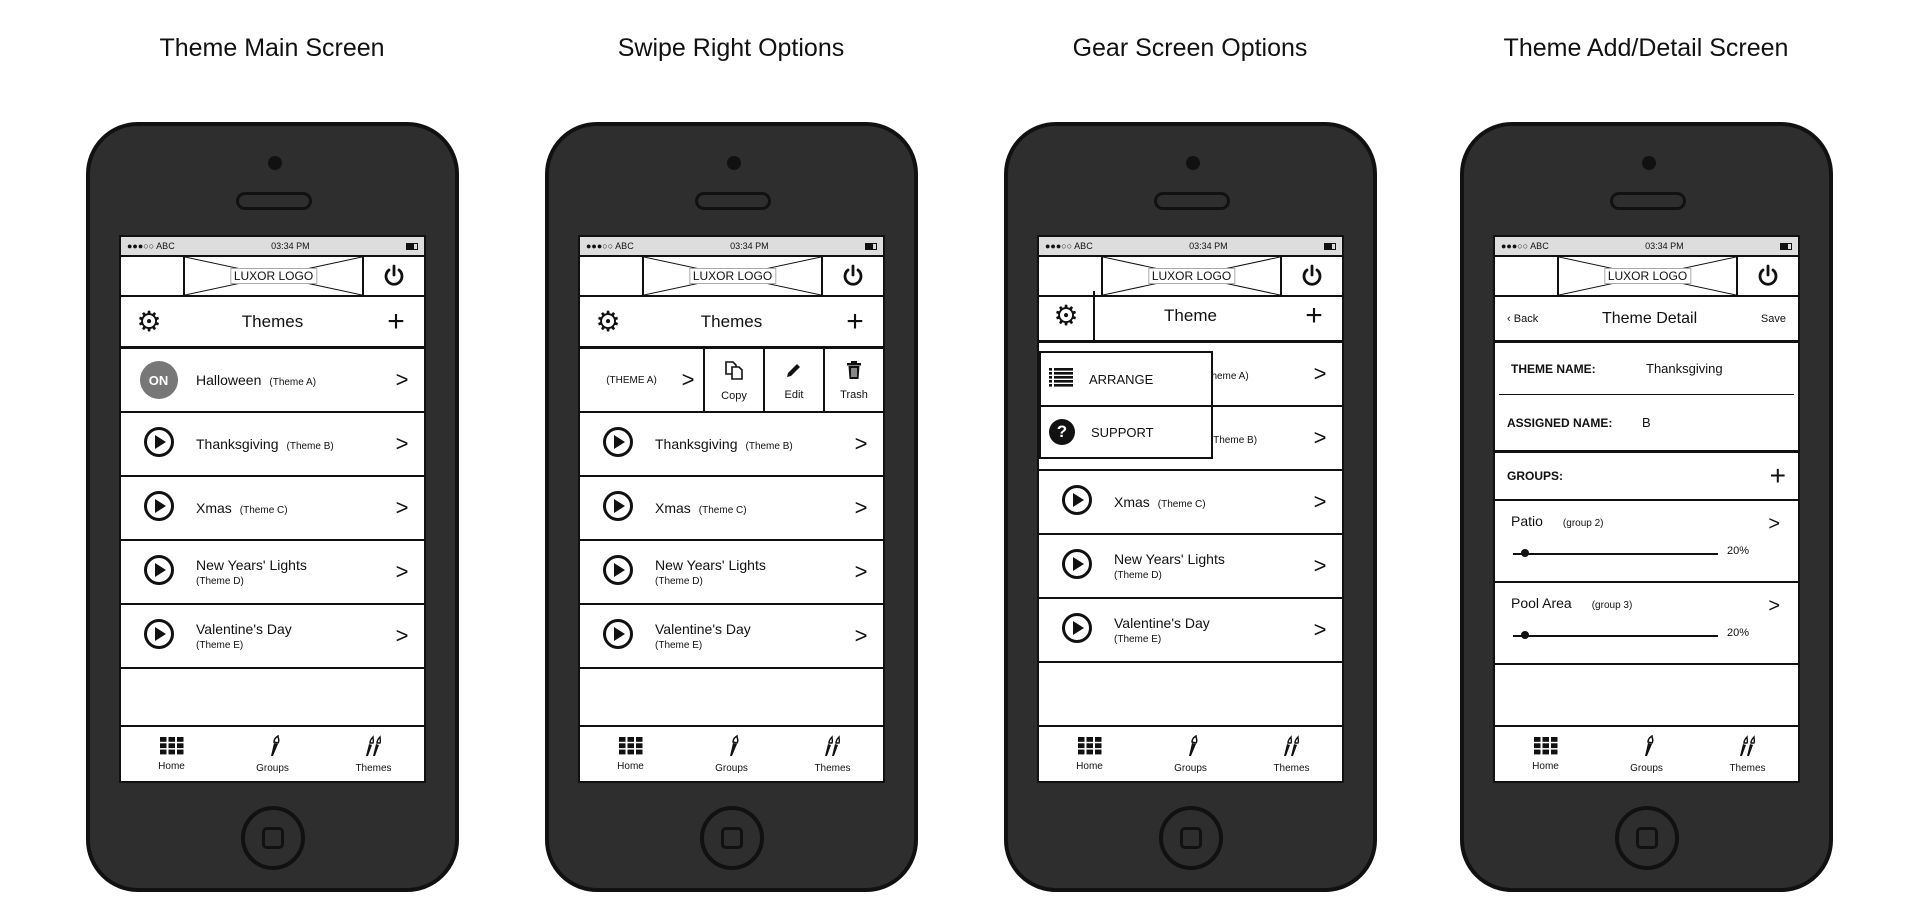 This screenshot has width=1920, height=920. I want to click on theme-tag: (Theme C), so click(722, 510).